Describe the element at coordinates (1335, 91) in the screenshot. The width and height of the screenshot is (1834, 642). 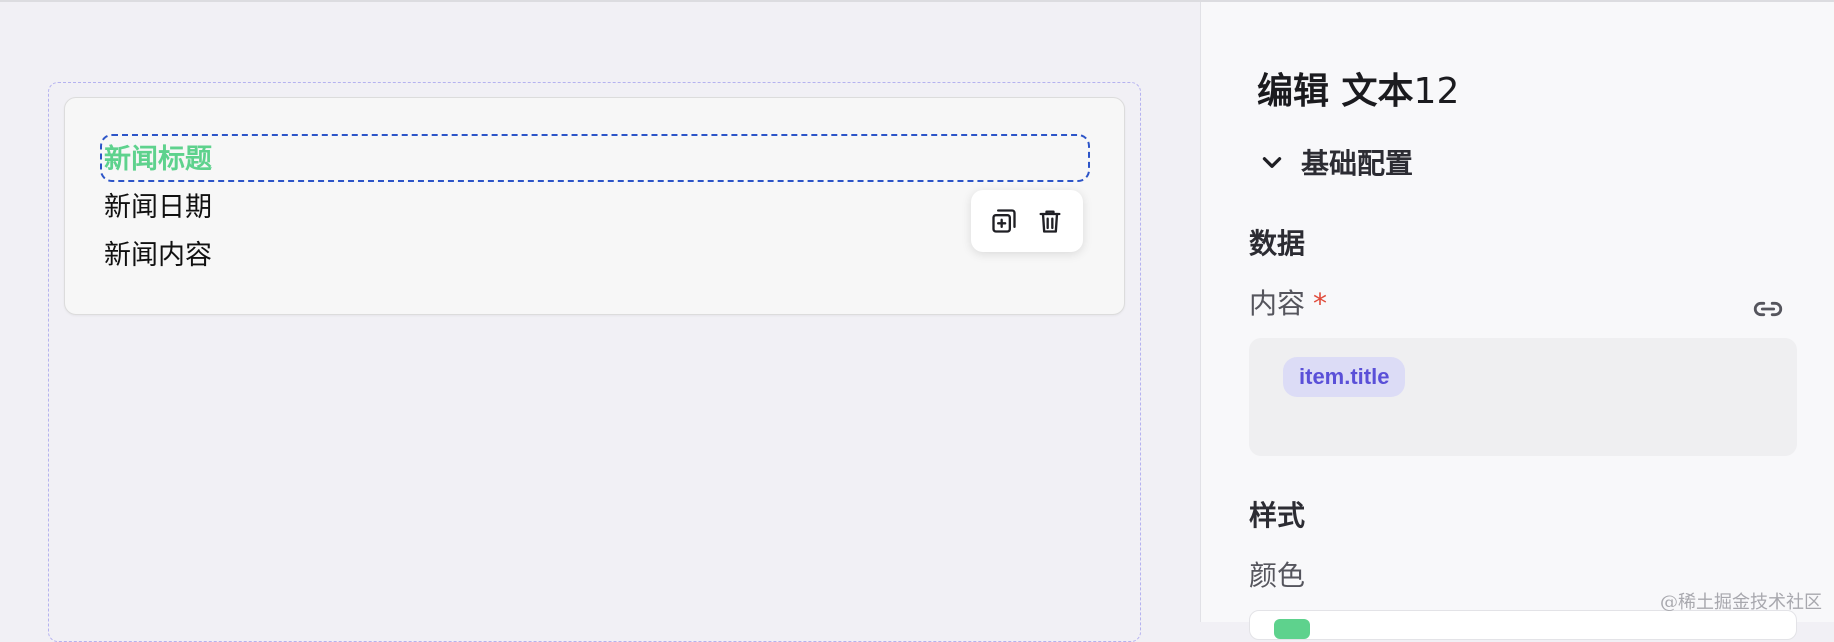
I see `panel-title-prefix: 编辑 文本` at that location.